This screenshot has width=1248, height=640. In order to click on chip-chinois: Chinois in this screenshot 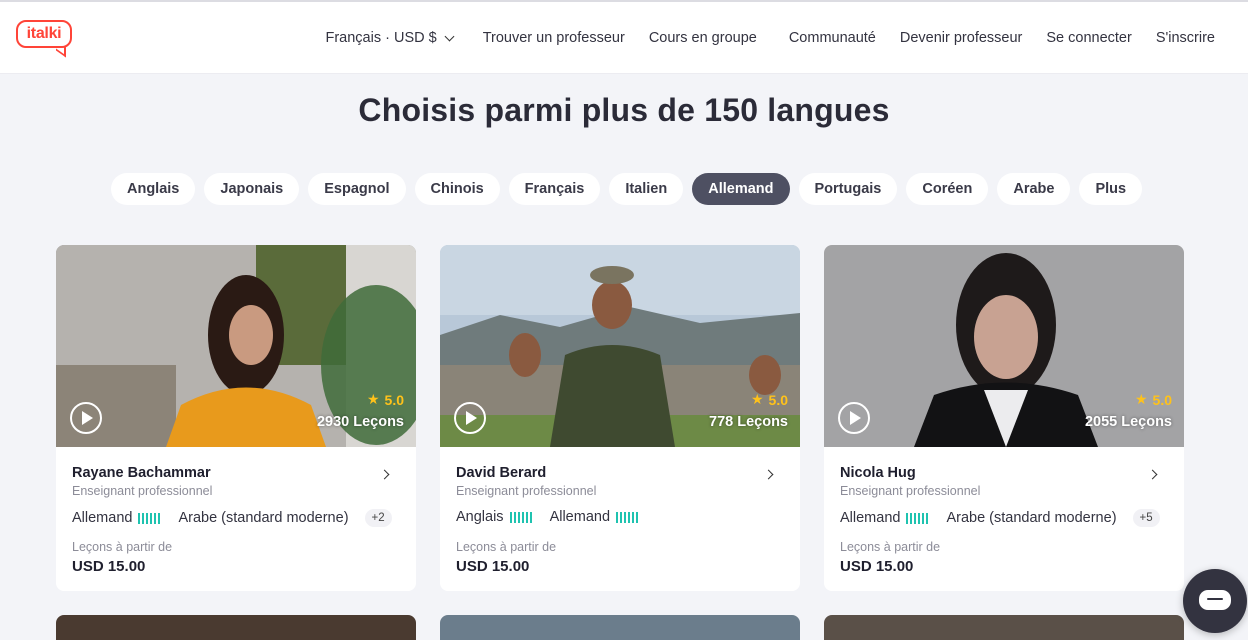, I will do `click(457, 189)`.